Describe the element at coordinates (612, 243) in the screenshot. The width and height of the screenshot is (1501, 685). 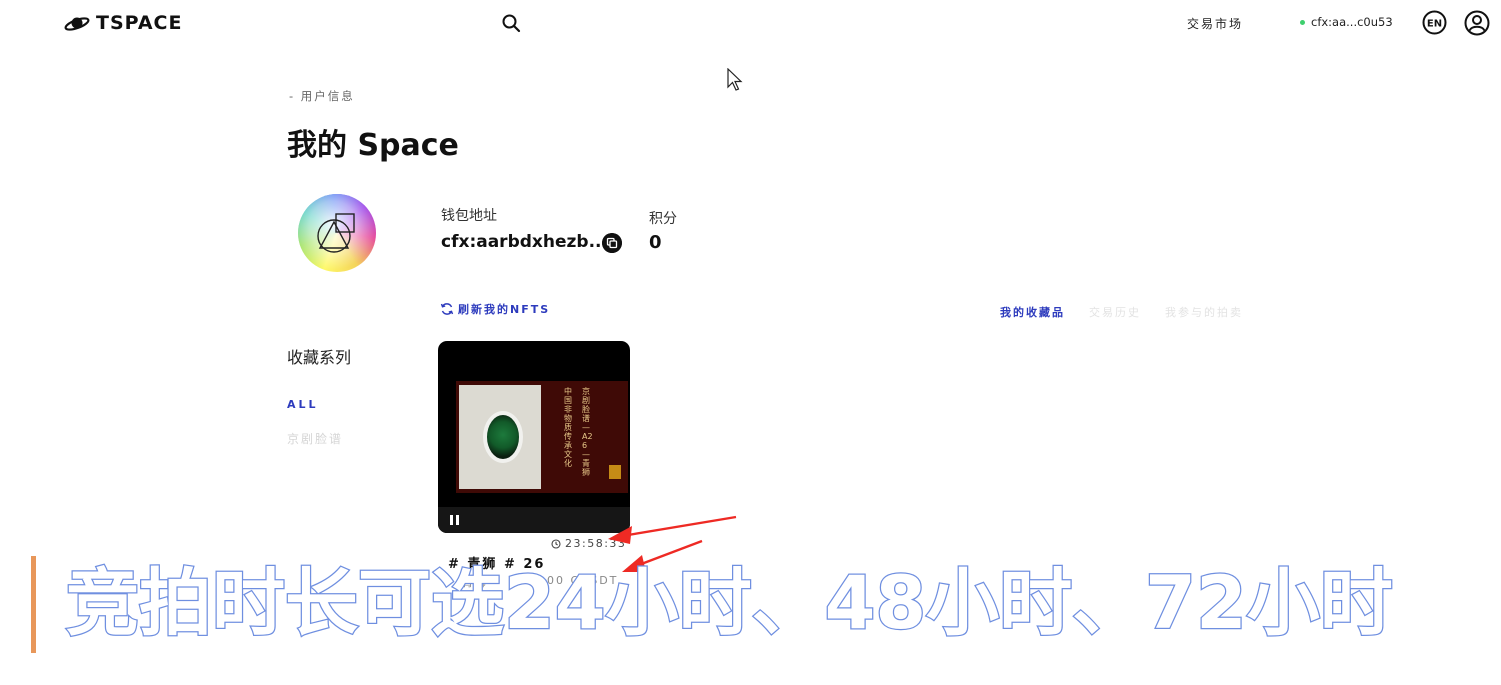
I see `copy-icon` at that location.